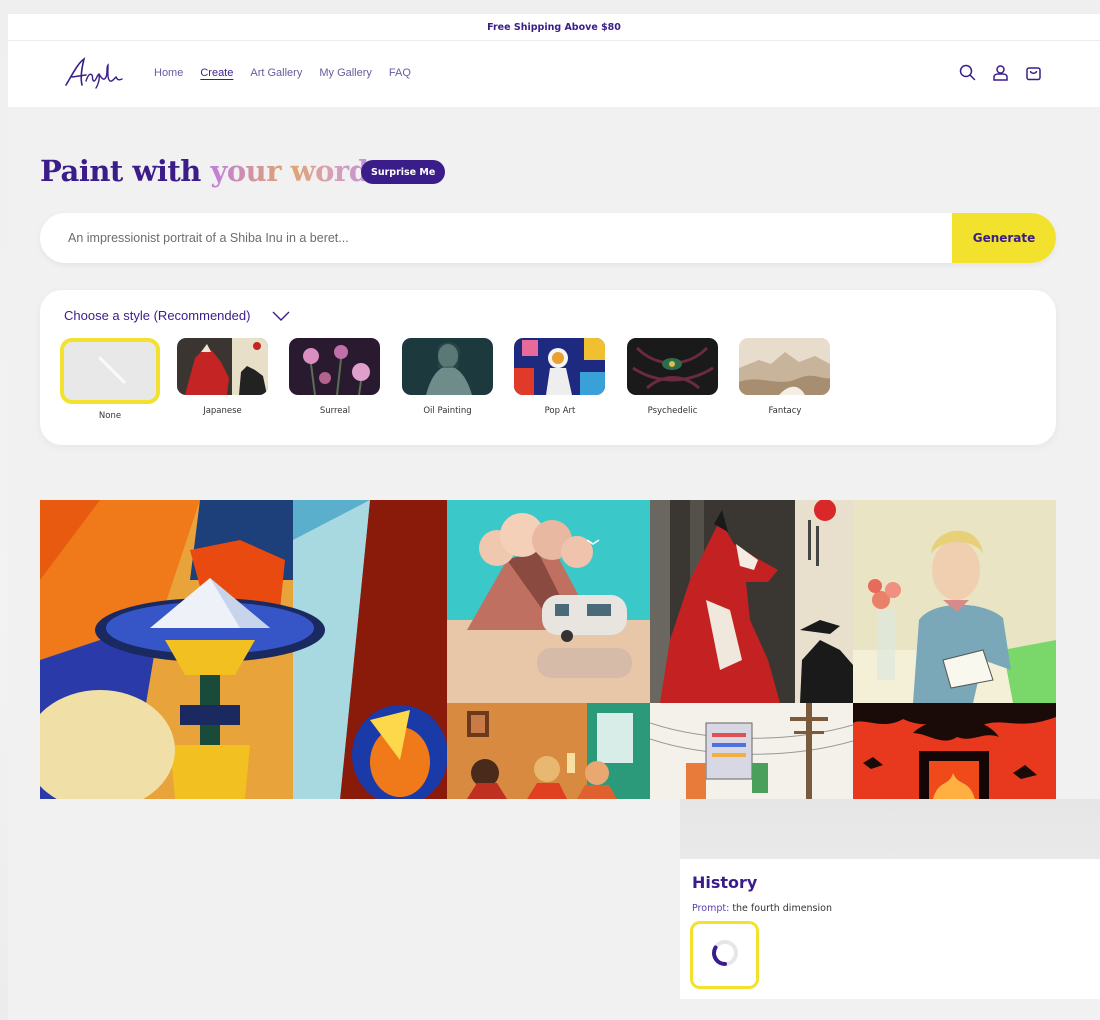 The width and height of the screenshot is (1100, 1020). I want to click on hero-title-plain: Paint with, so click(125, 171).